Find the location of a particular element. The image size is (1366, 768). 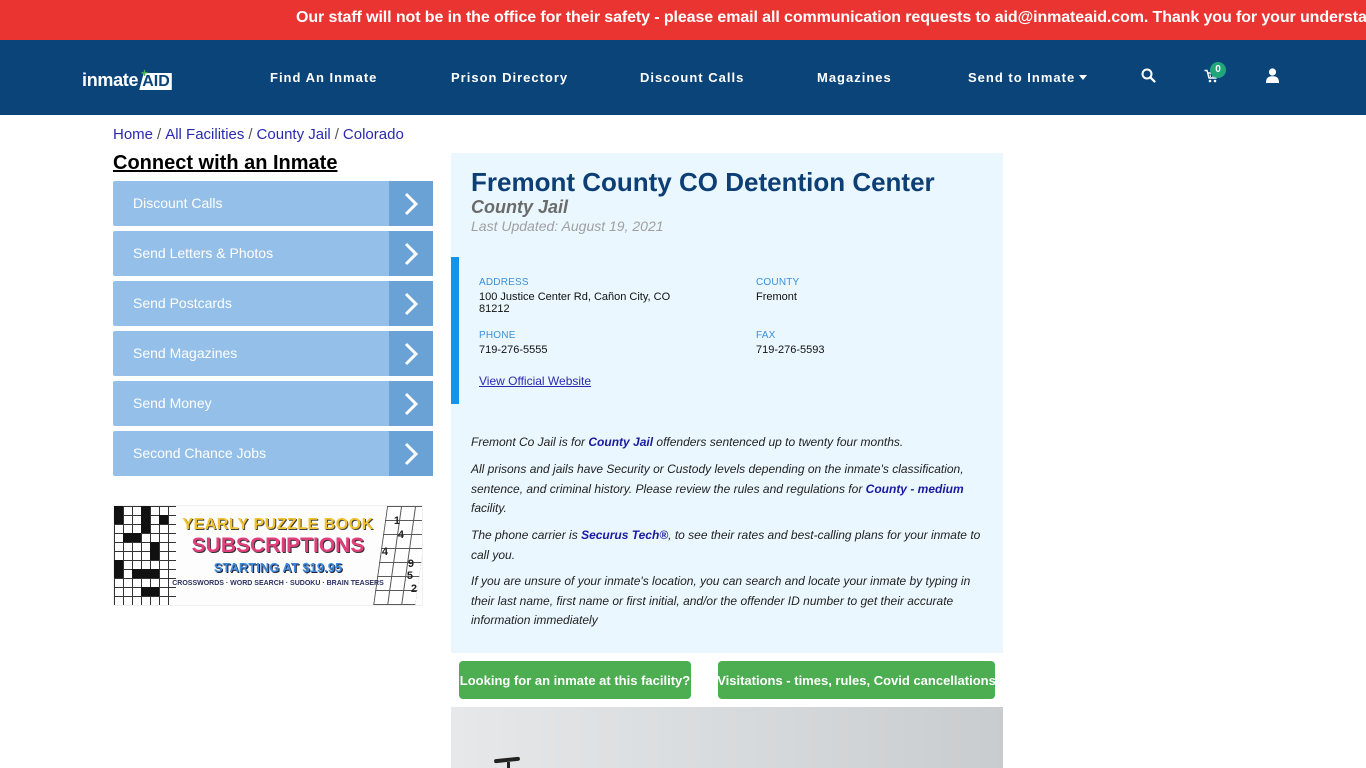

connect-with-inmate-heading: Connect with an Inmate is located at coordinates (225, 163).